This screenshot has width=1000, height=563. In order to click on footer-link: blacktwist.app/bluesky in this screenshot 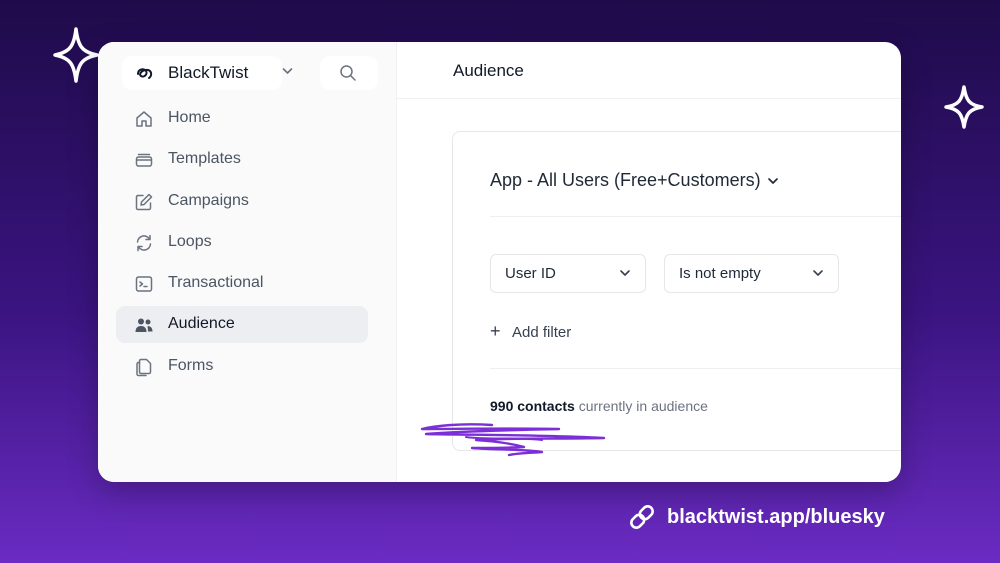, I will do `click(756, 517)`.